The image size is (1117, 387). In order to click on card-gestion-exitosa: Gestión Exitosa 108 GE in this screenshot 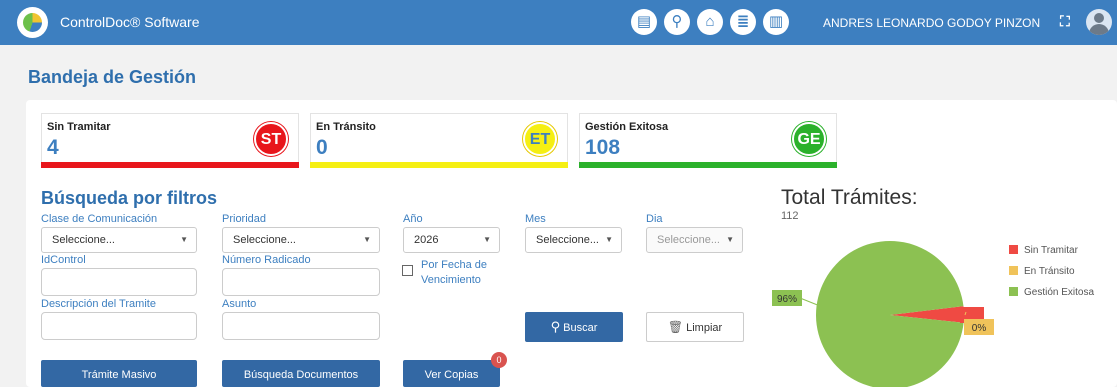, I will do `click(708, 140)`.